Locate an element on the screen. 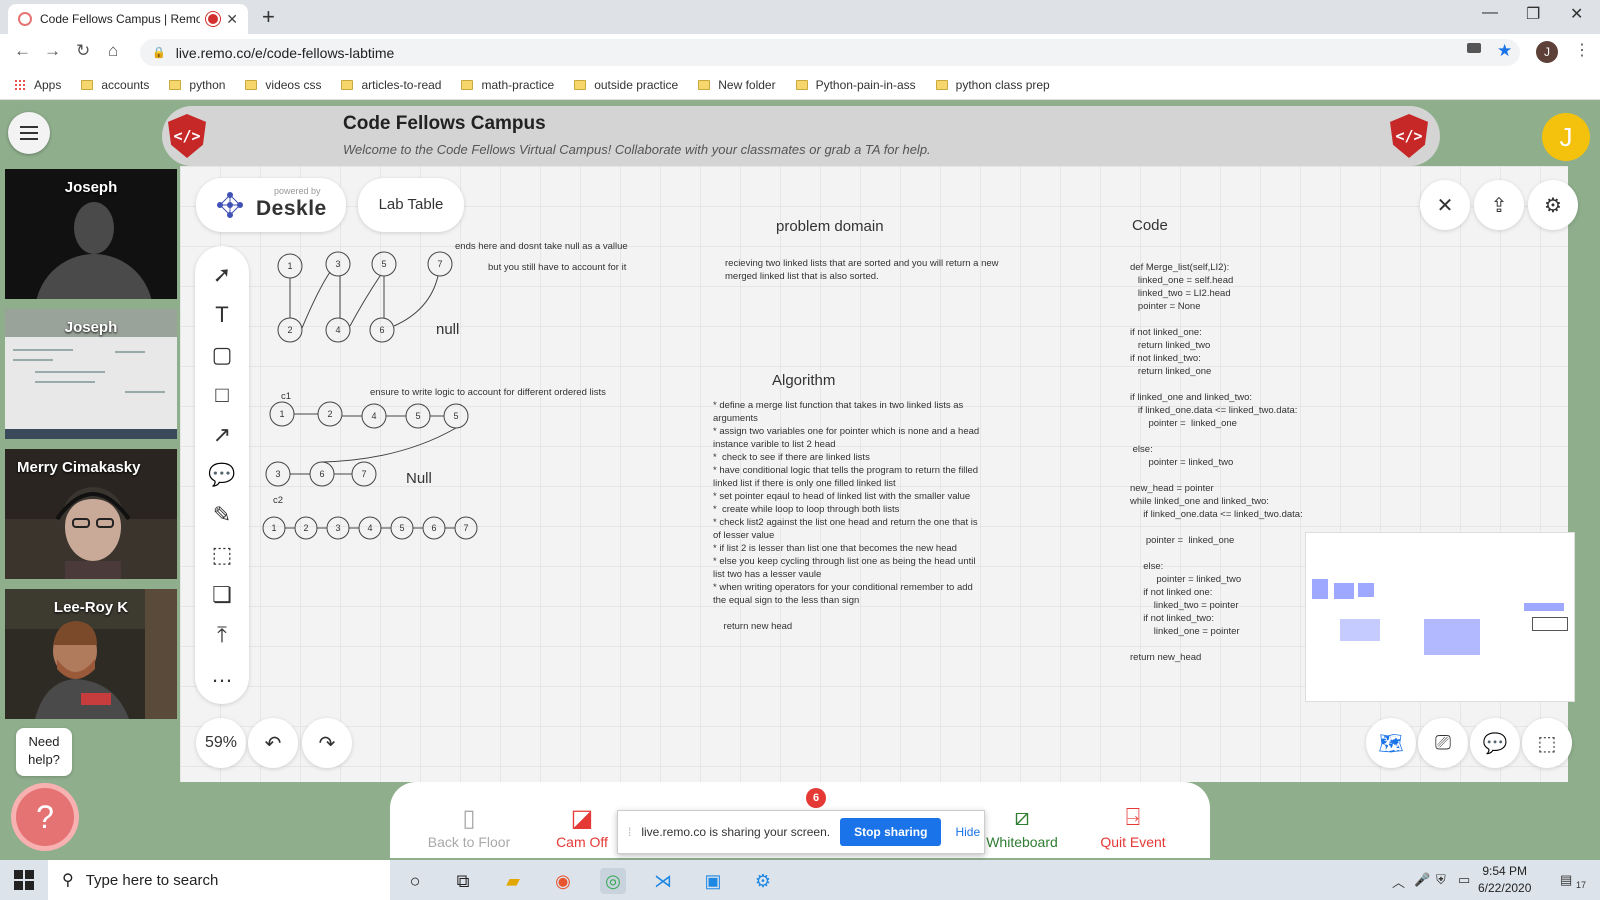  bookmark-folder: outside practice is located at coordinates (626, 85).